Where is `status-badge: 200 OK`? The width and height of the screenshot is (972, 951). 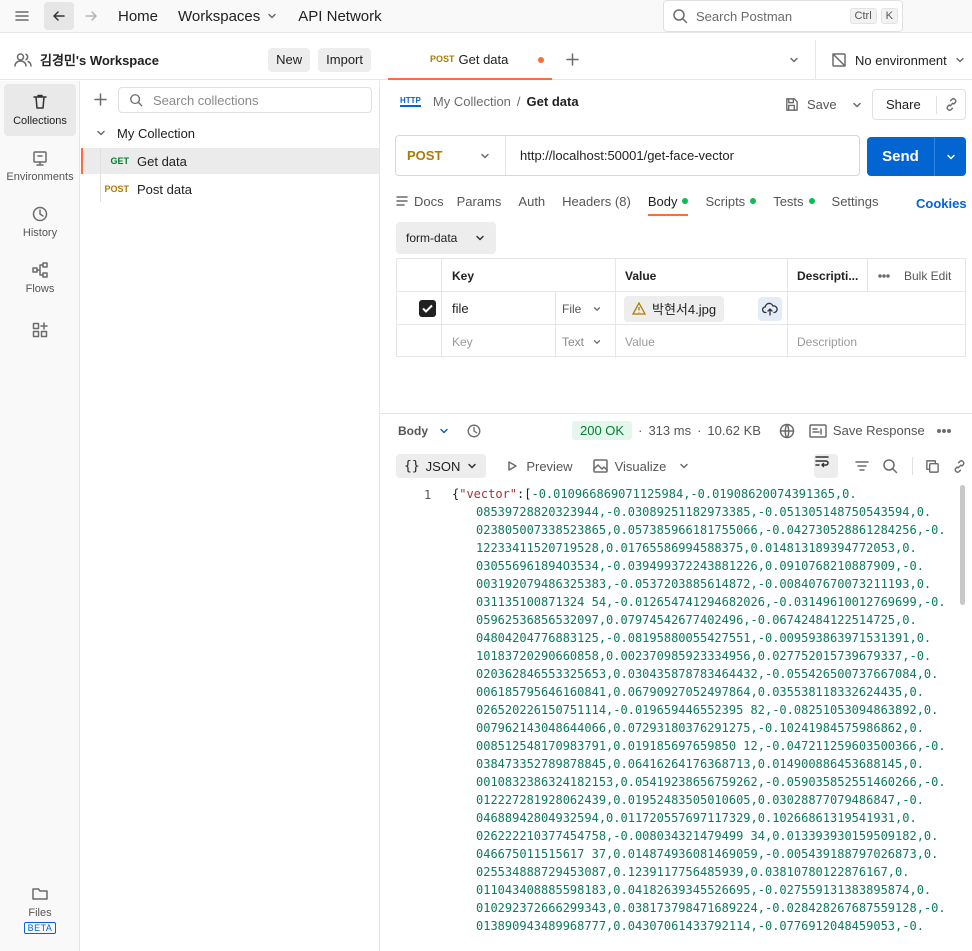
status-badge: 200 OK is located at coordinates (602, 430).